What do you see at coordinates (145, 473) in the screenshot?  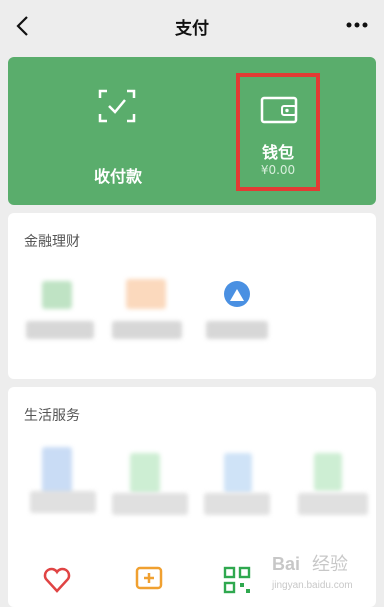 I see `service-item-2-icon` at bounding box center [145, 473].